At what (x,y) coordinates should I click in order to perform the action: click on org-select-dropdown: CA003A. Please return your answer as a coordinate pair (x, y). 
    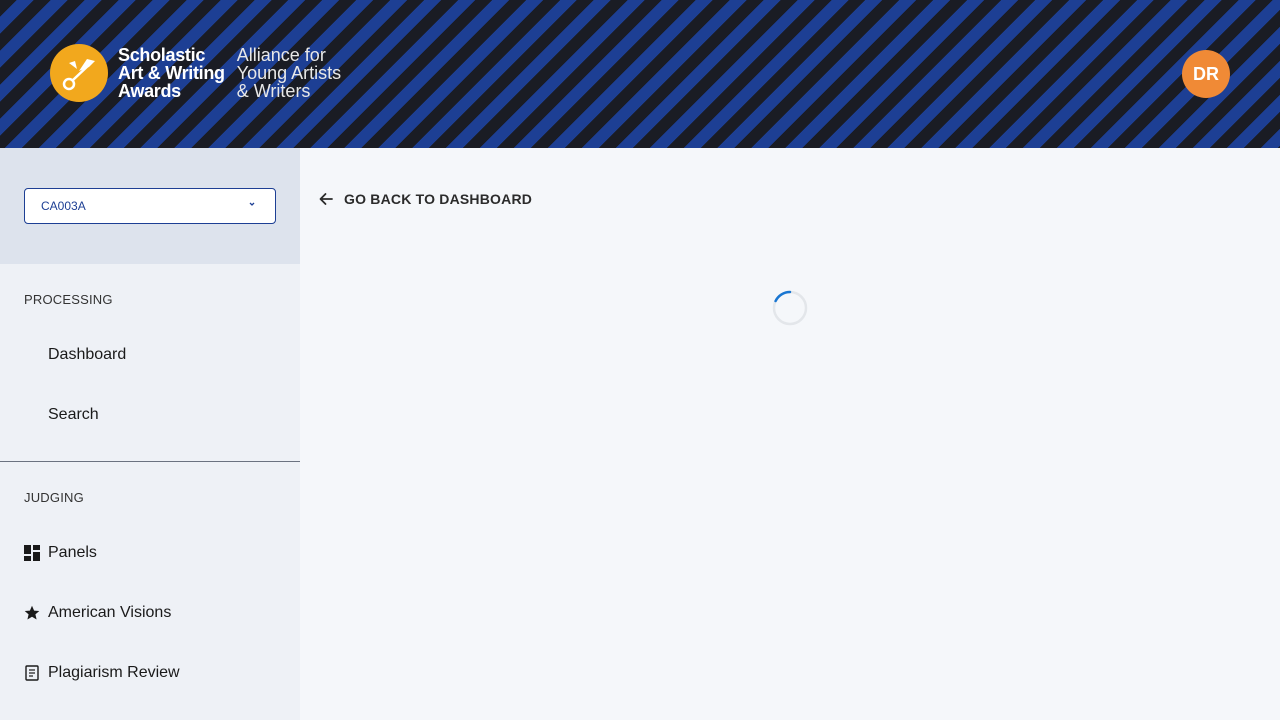
    Looking at the image, I should click on (150, 206).